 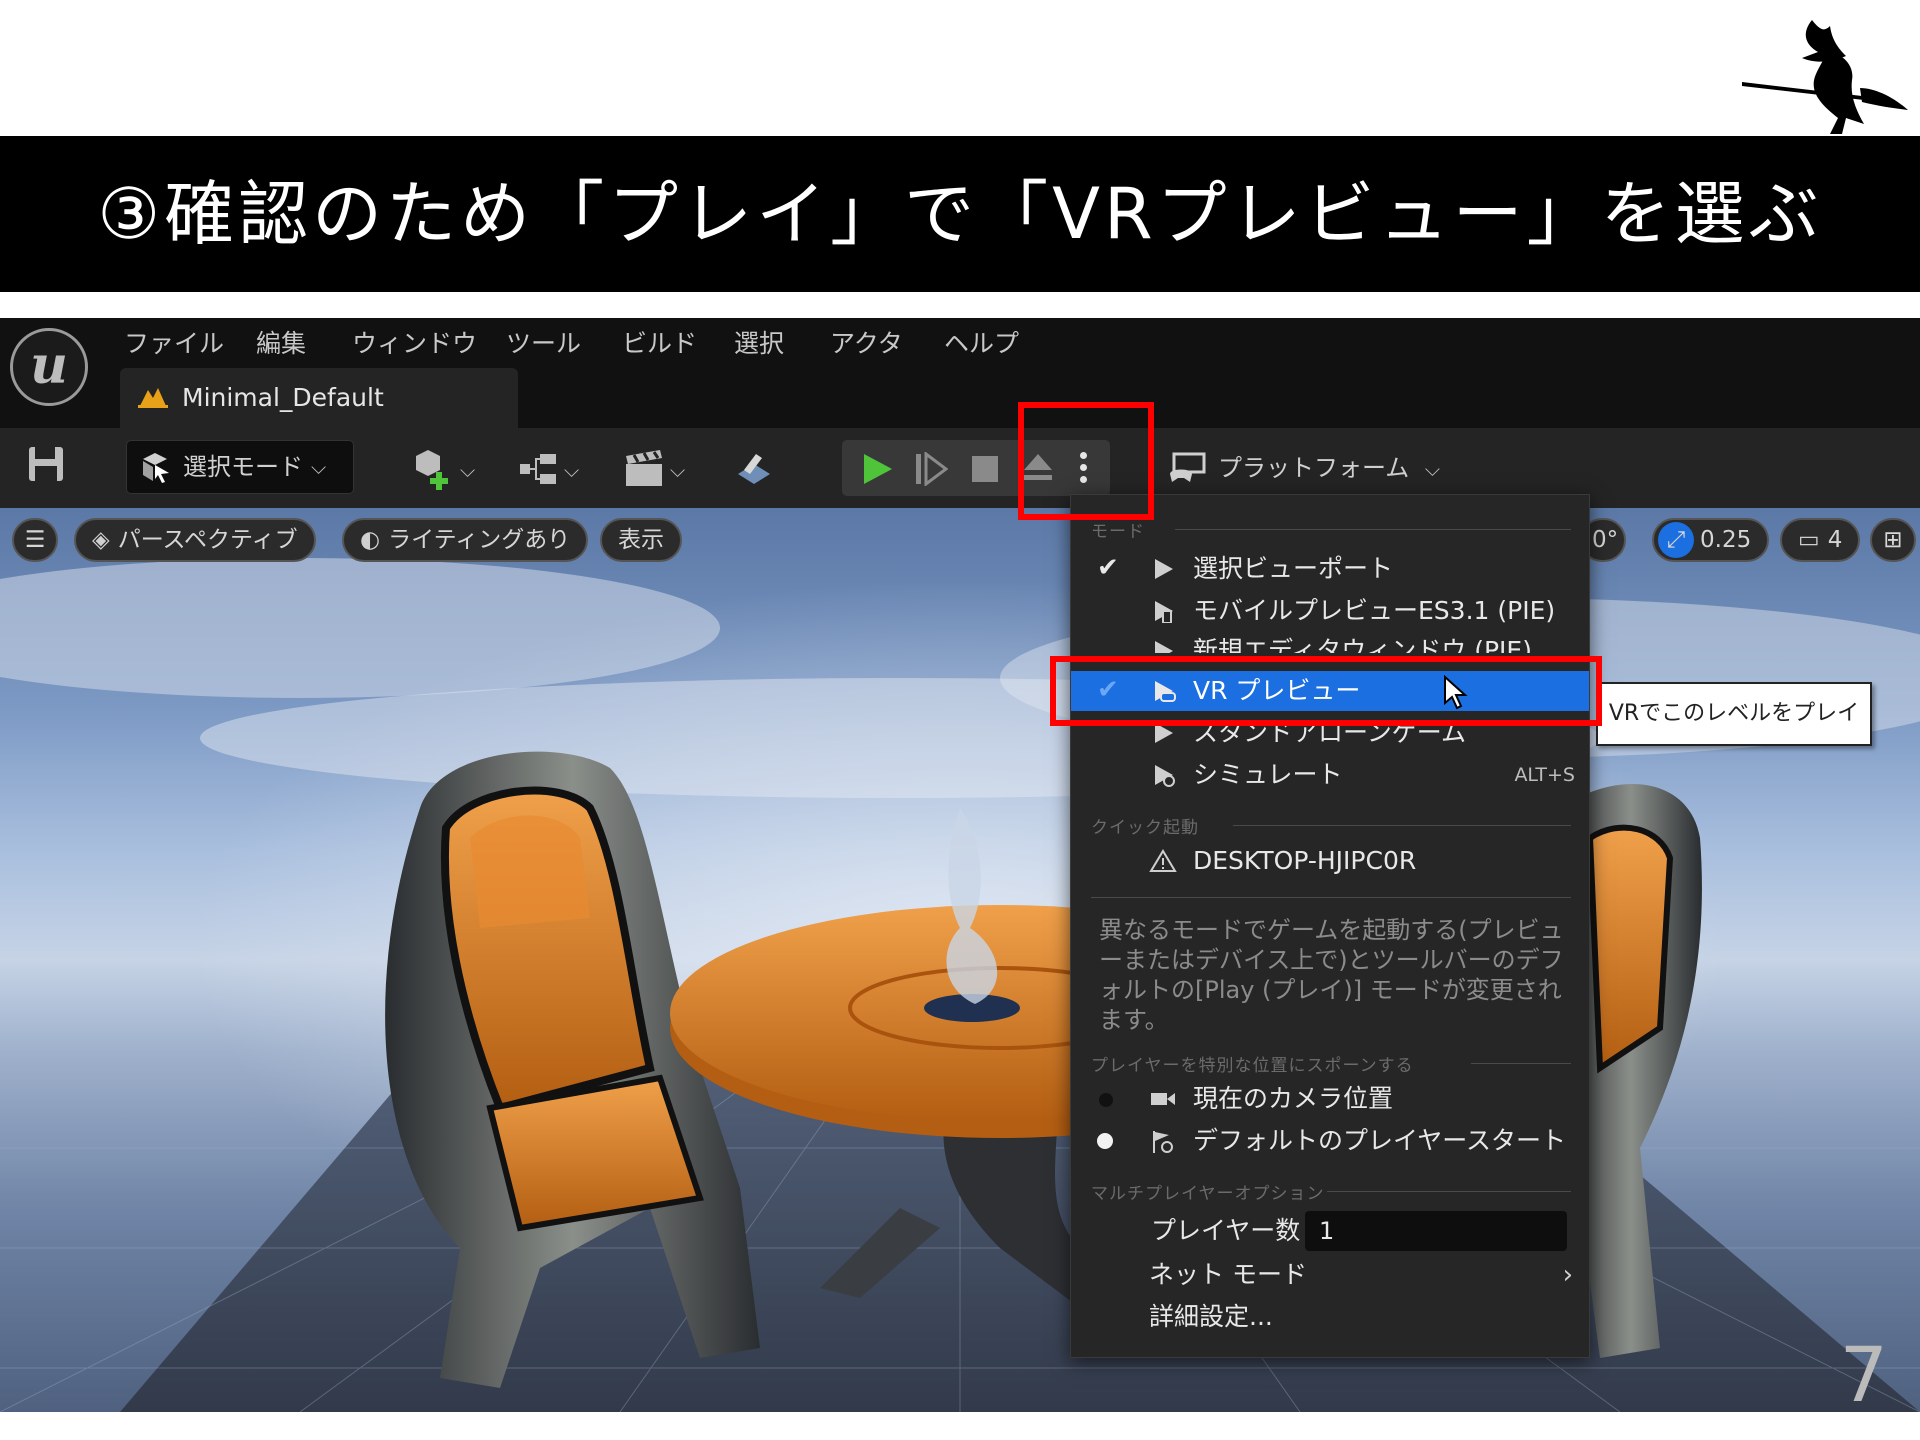 What do you see at coordinates (243, 467) in the screenshot?
I see `select-mode-label: 選択モード` at bounding box center [243, 467].